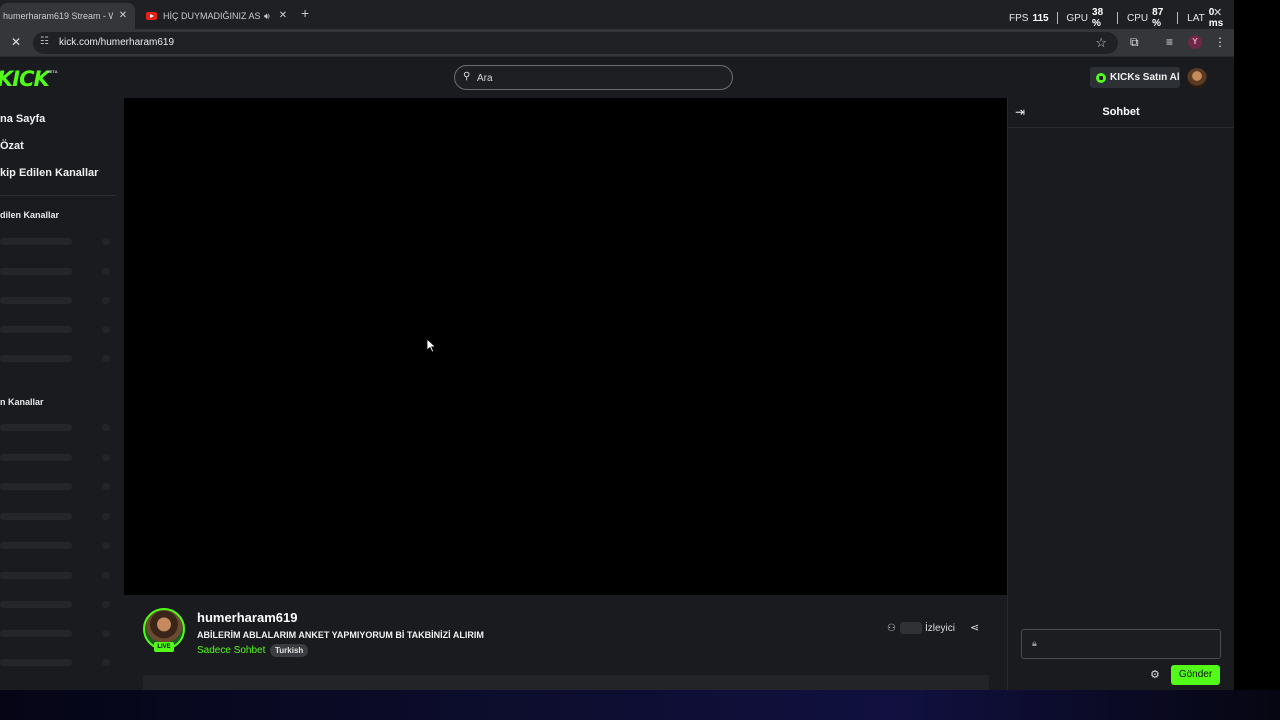  I want to click on gpu-value: 38 %, so click(1098, 18).